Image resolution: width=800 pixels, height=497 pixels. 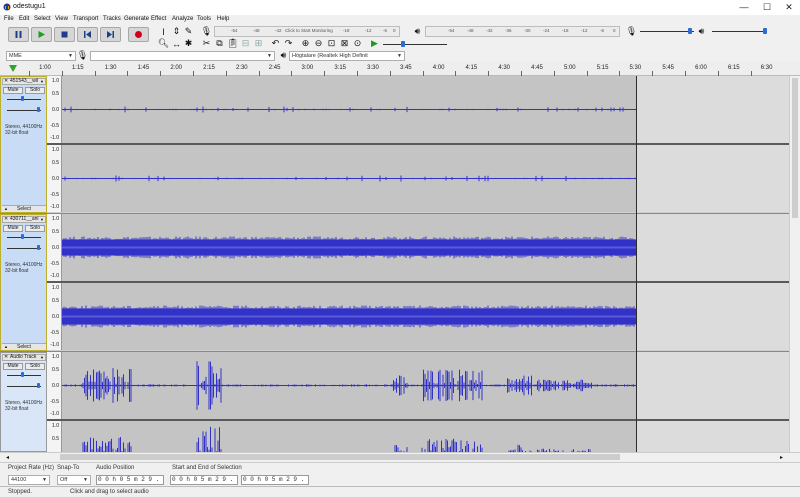 What do you see at coordinates (24, 81) in the screenshot?
I see `track-name-menu: ✕ 451543__wil ▼` at bounding box center [24, 81].